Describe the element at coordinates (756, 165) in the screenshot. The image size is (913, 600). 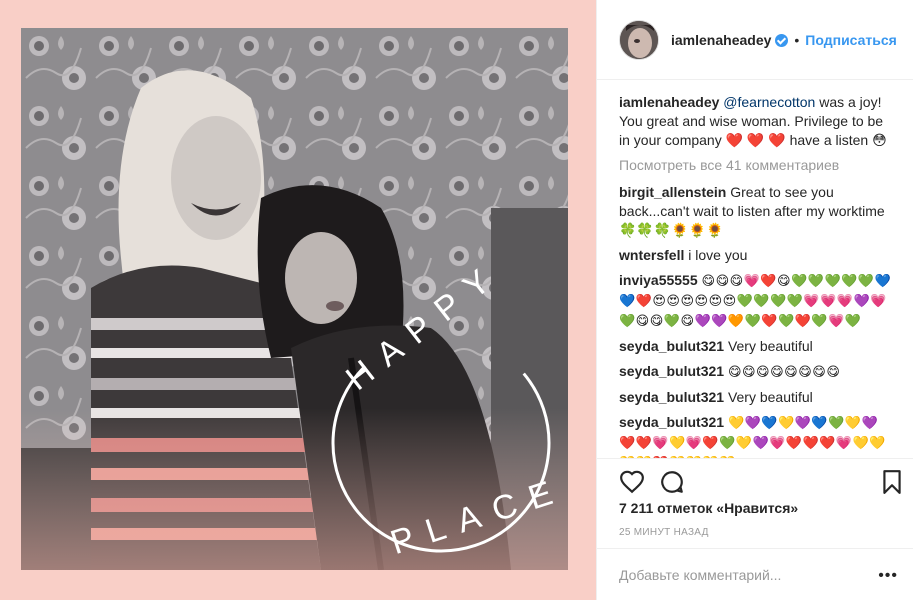
I see `view-all-comments-link: Посмотреть все 41 комментариев` at that location.